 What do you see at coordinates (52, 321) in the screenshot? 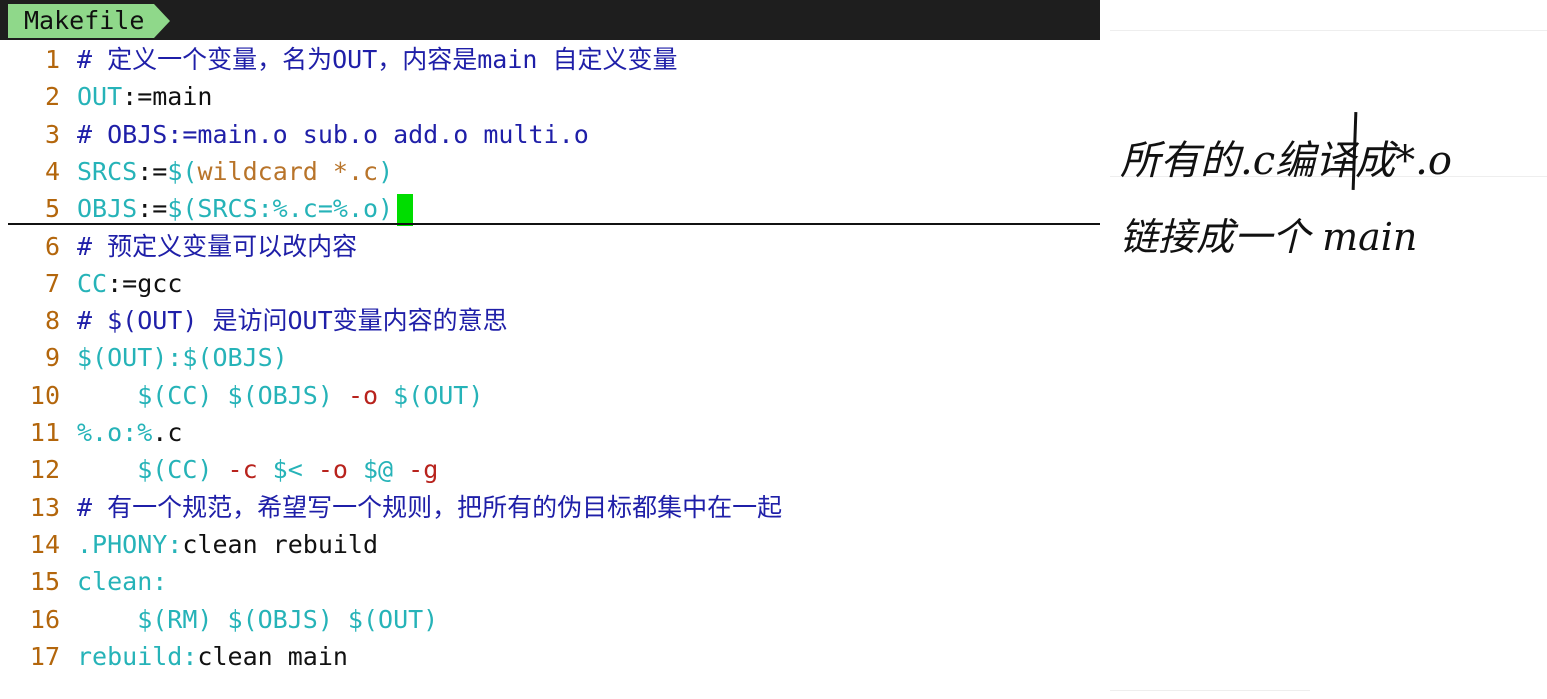
I see `line-number: 8` at bounding box center [52, 321].